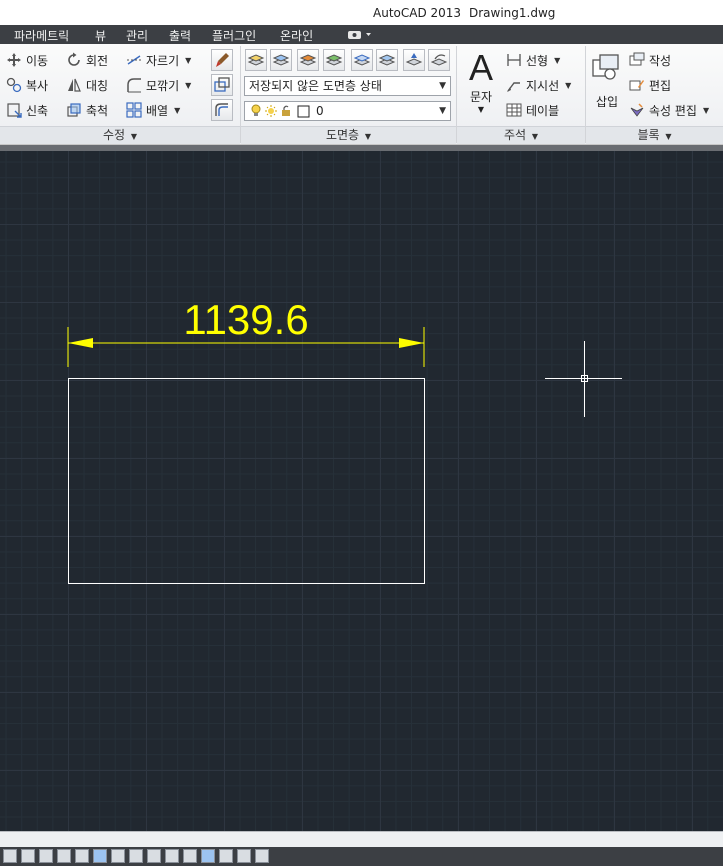  Describe the element at coordinates (172, 856) in the screenshot. I see `dynamic-input-icon` at that location.